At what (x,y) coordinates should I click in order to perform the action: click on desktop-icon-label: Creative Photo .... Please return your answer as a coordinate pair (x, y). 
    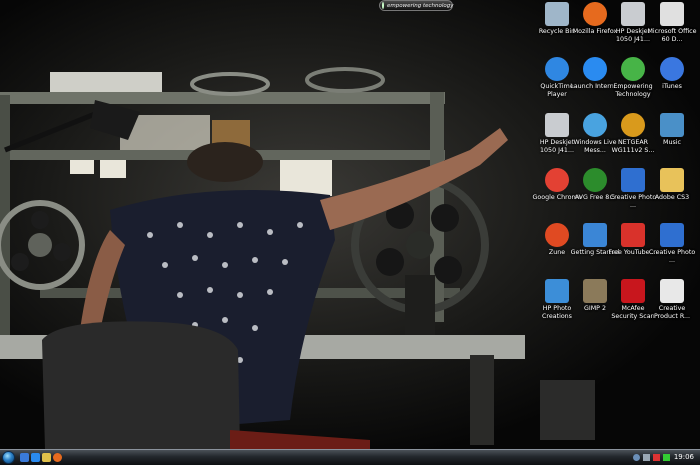
    Looking at the image, I should click on (672, 256).